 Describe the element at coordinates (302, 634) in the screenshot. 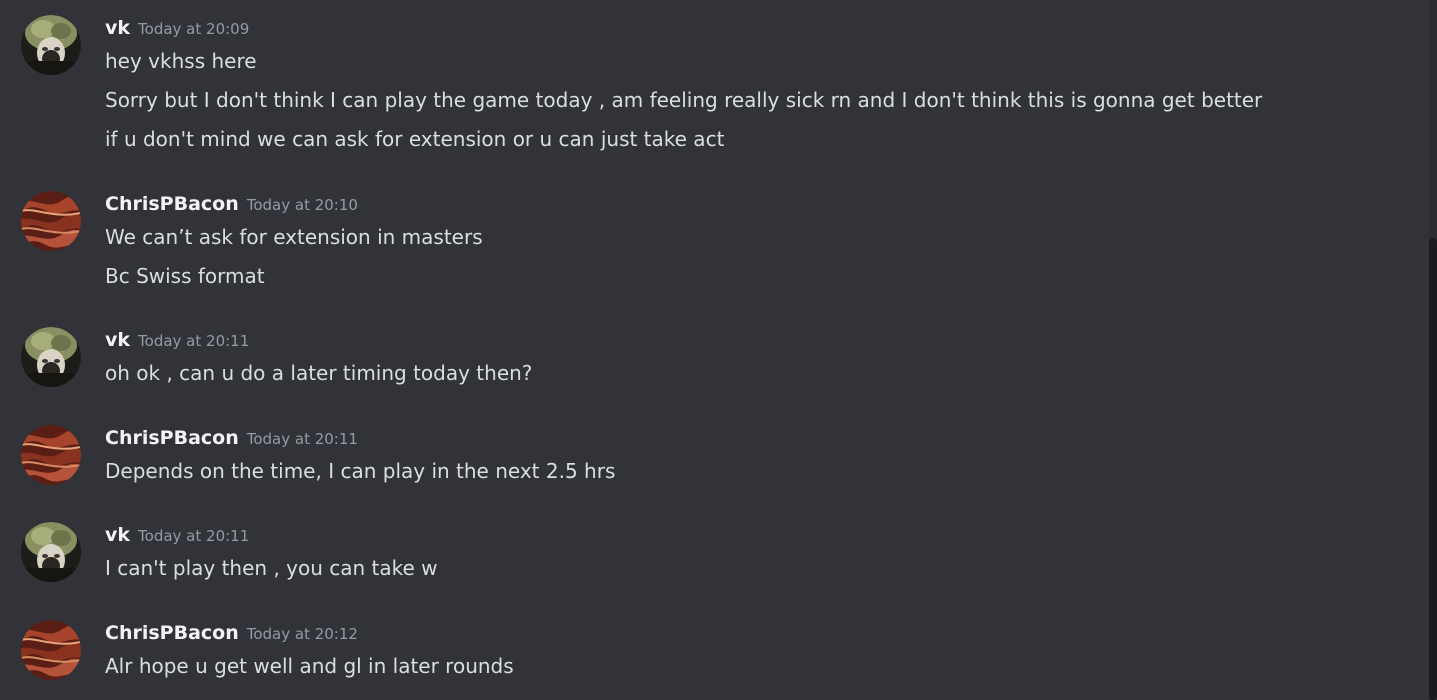

I see `timestamp: Today at 20:12` at that location.